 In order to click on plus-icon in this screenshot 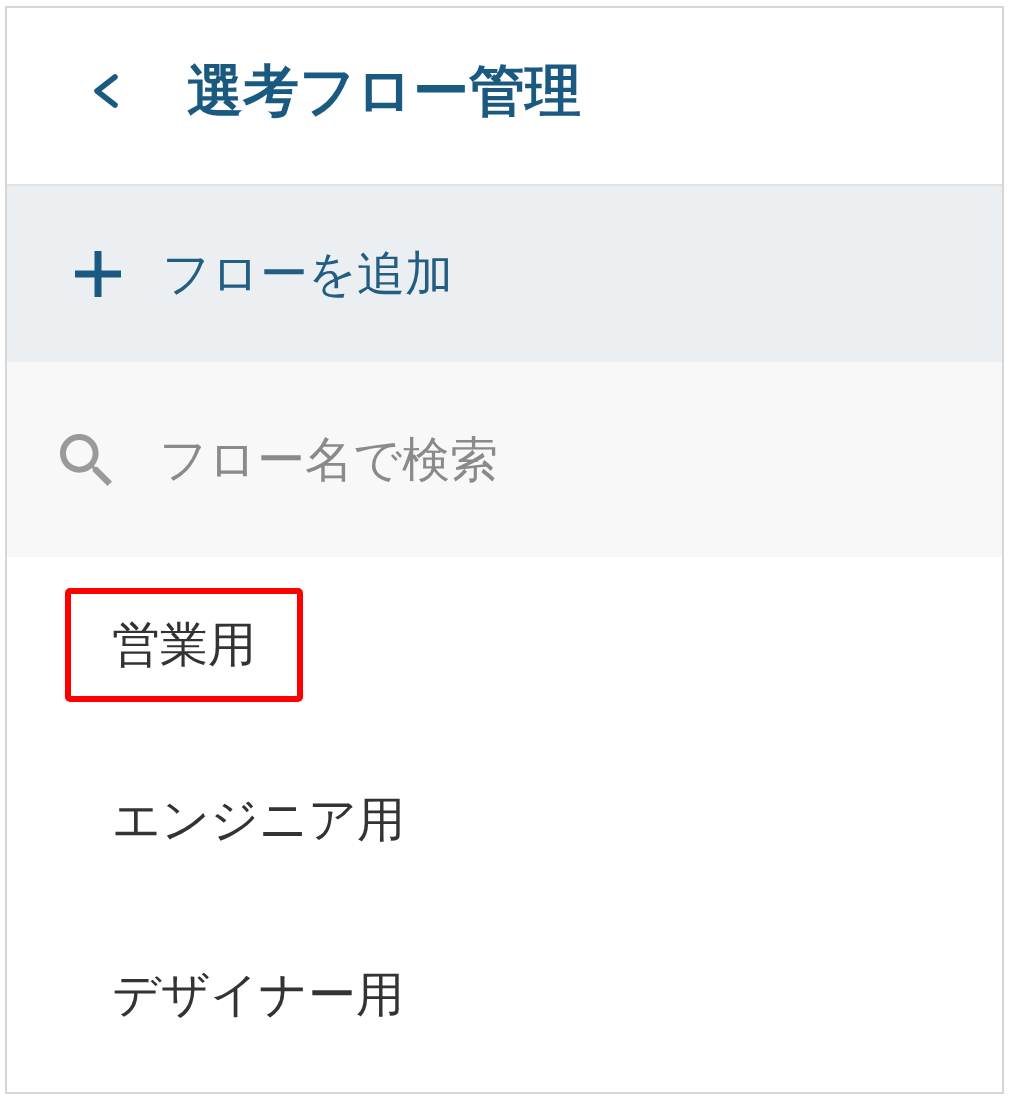, I will do `click(98, 274)`.